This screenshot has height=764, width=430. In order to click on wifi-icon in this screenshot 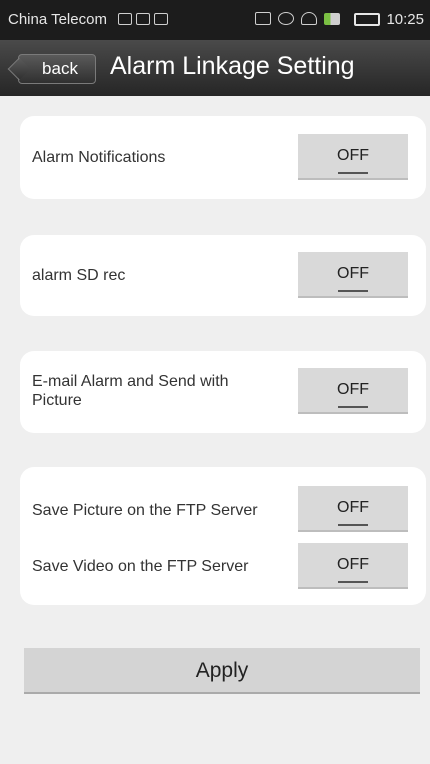, I will do `click(309, 18)`.